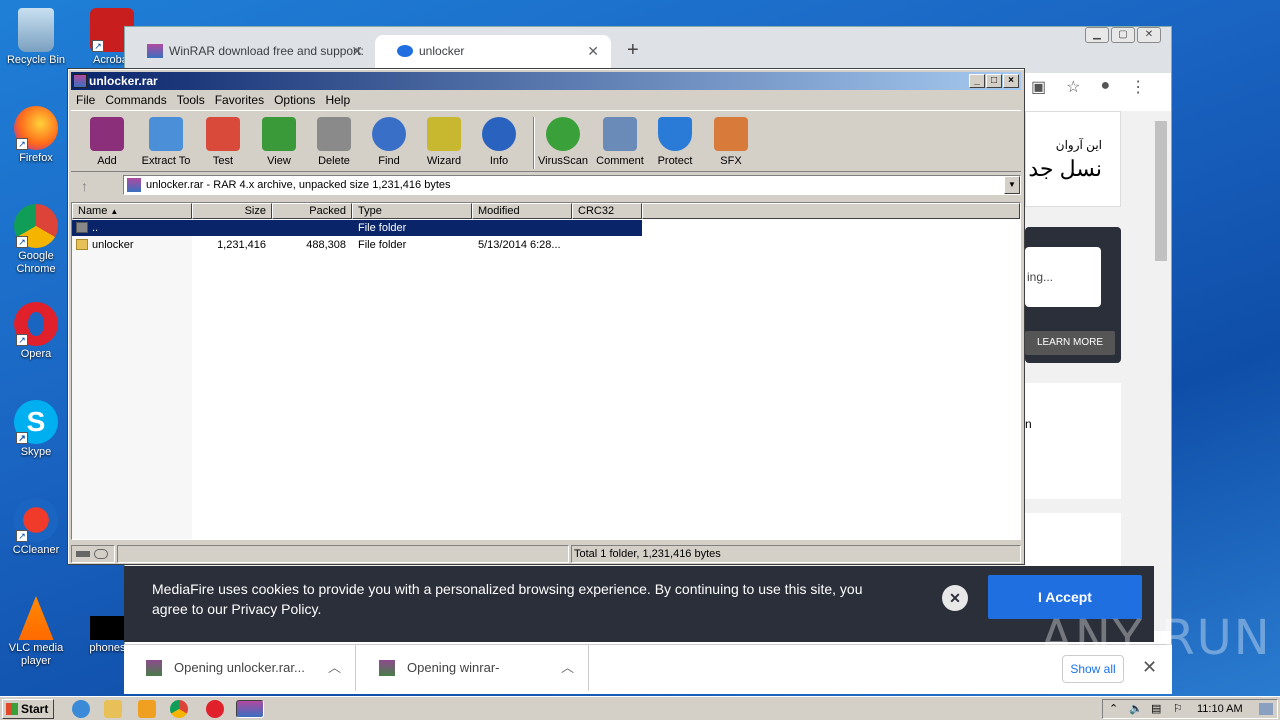 This screenshot has width=1280, height=720. What do you see at coordinates (1073, 441) in the screenshot?
I see `content-panel: n` at bounding box center [1073, 441].